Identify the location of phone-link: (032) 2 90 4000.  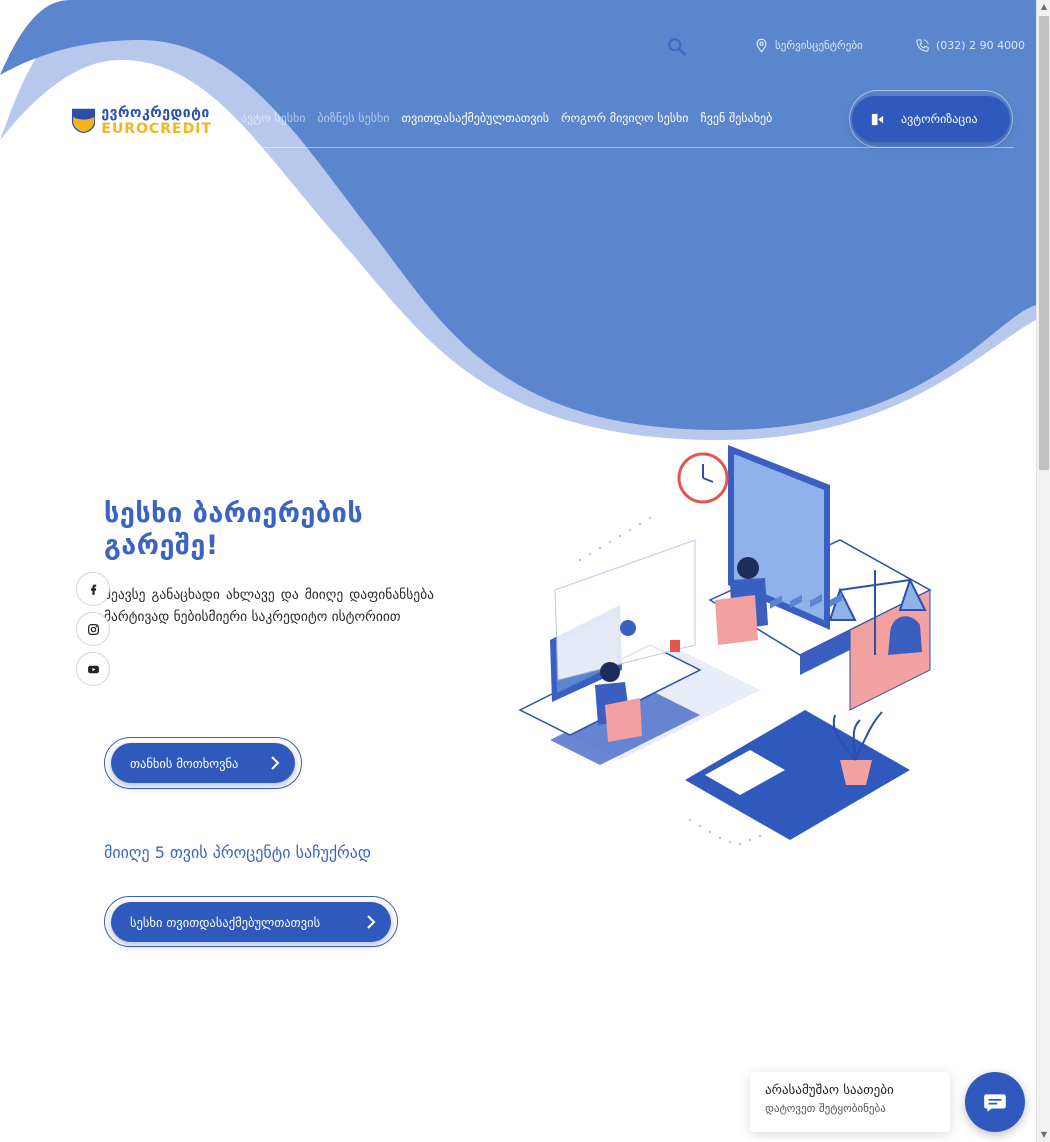
(970, 45).